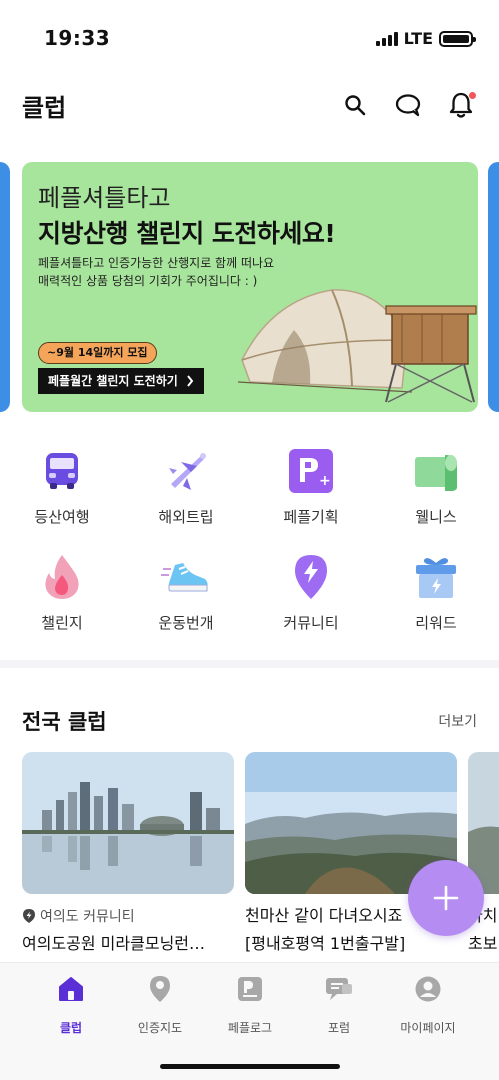 The image size is (499, 1080). What do you see at coordinates (160, 1028) in the screenshot?
I see `tab-label: 인증지도` at bounding box center [160, 1028].